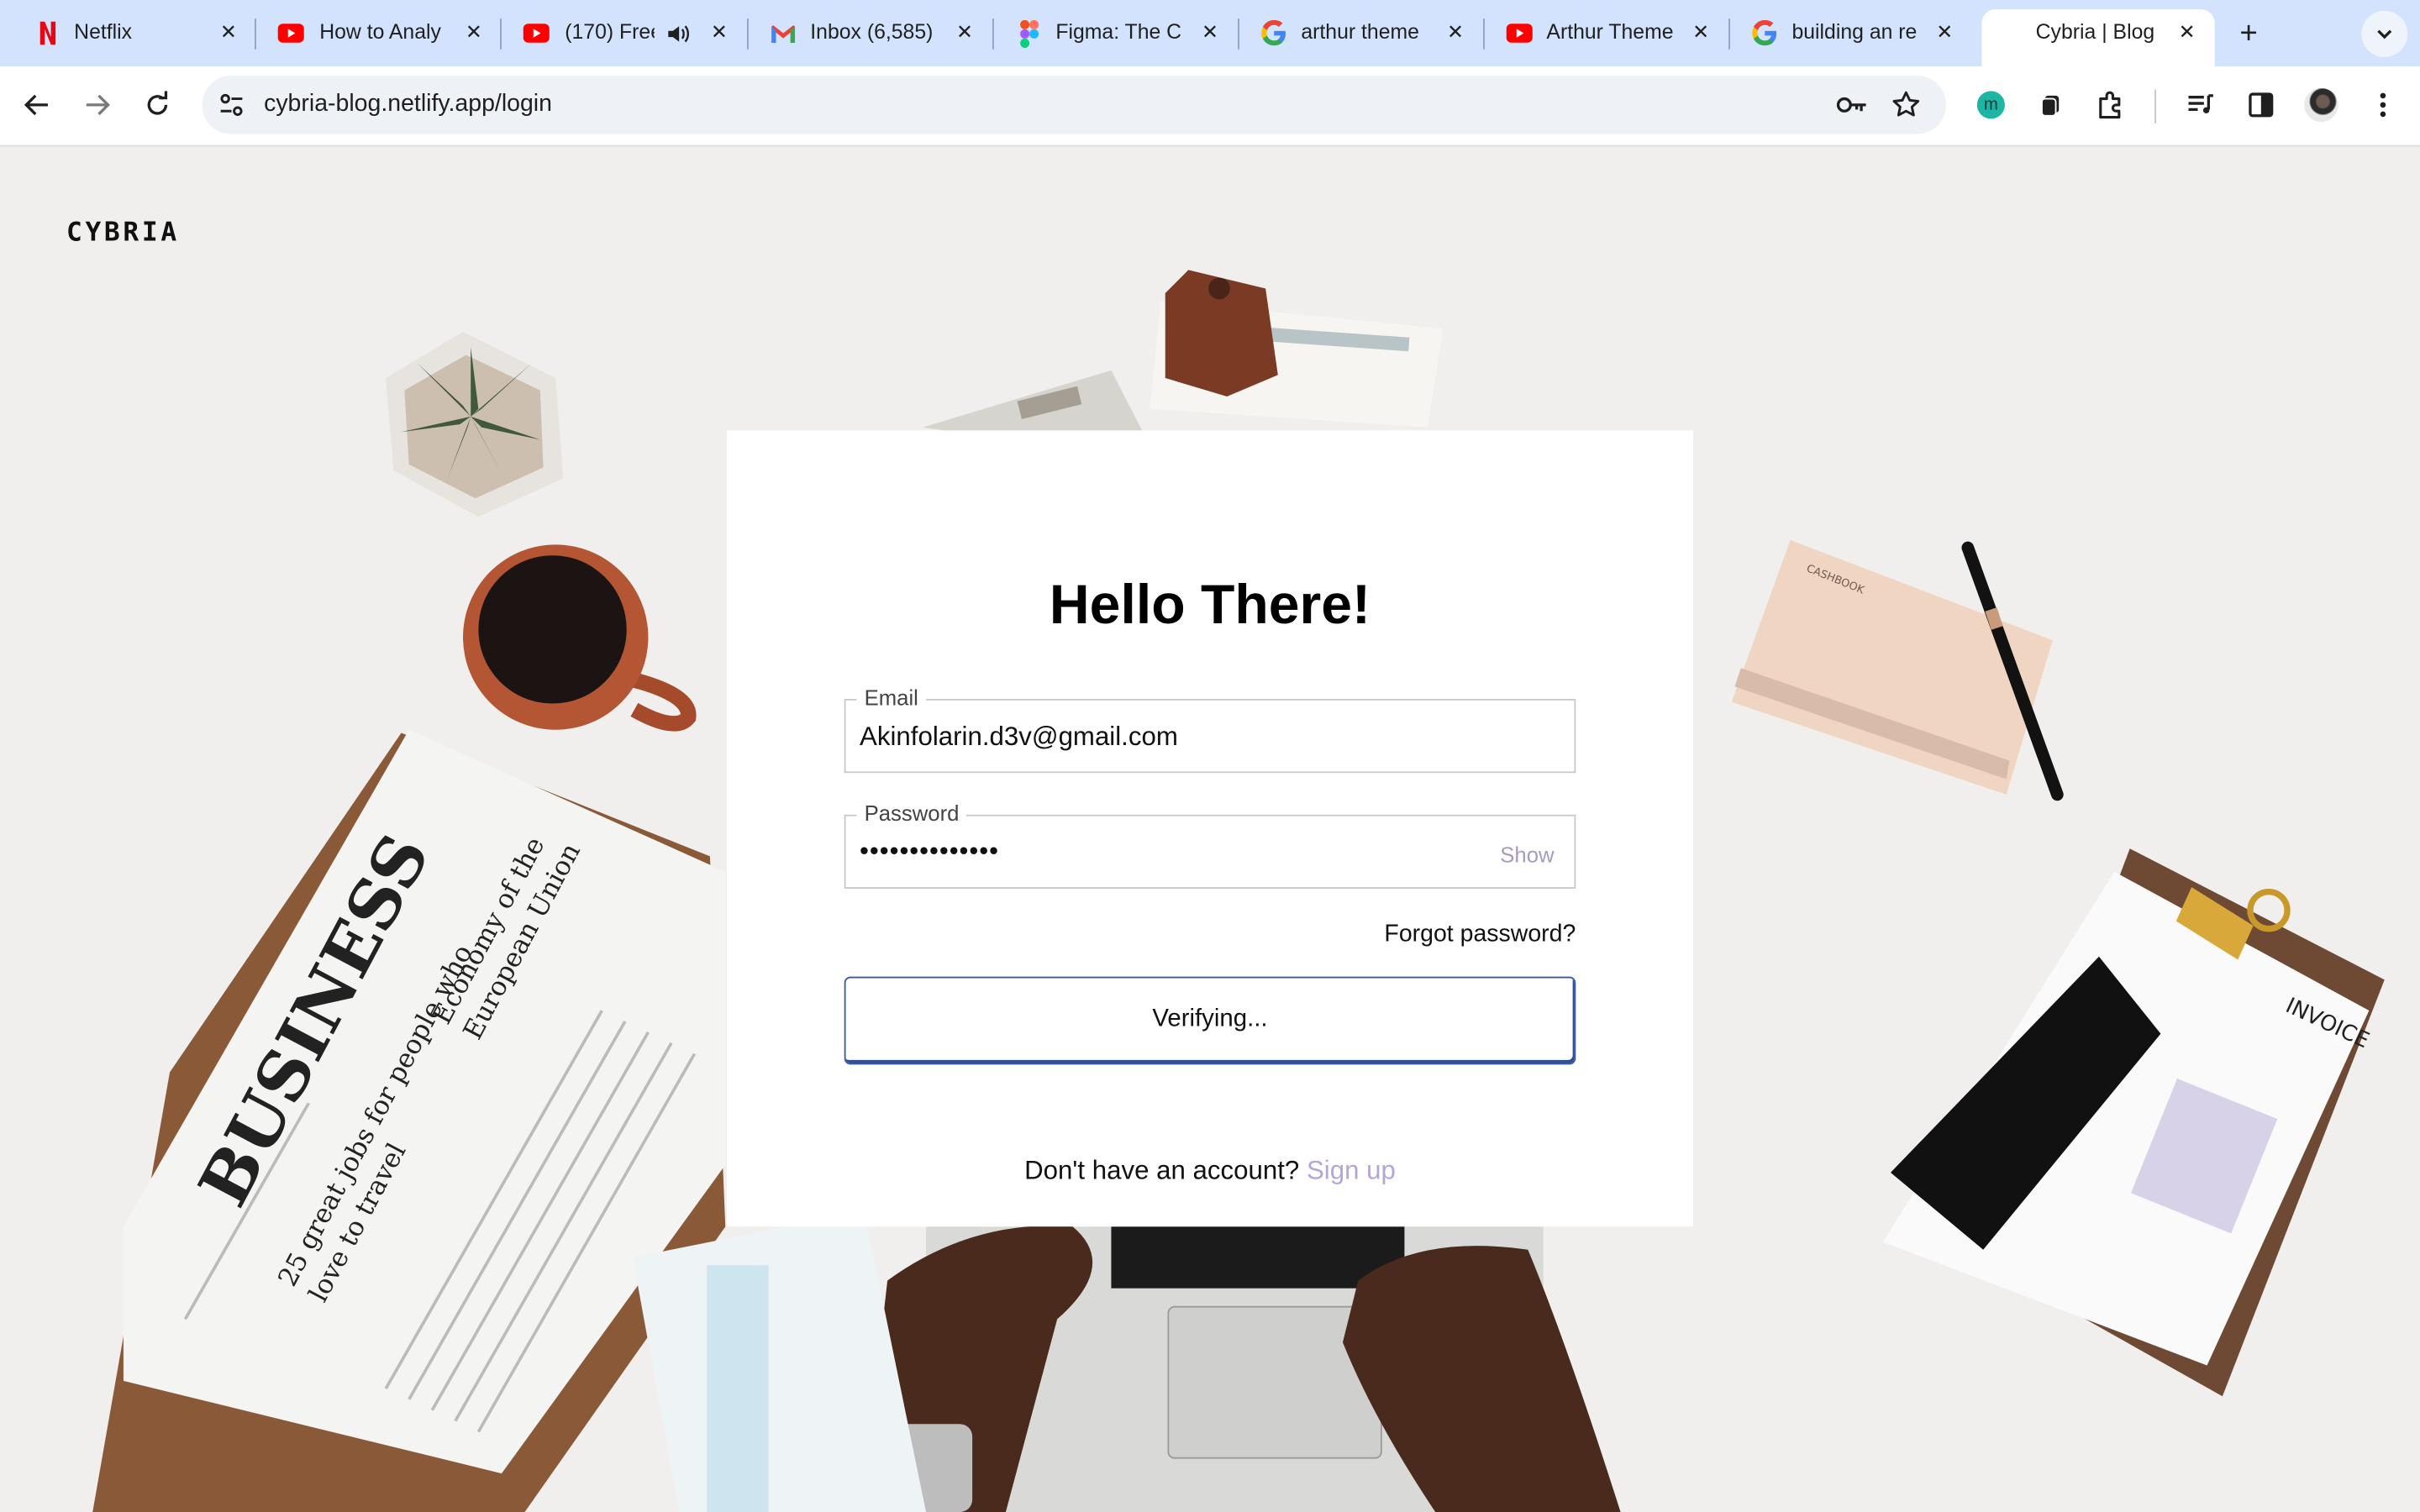  I want to click on profile-m-icon: m, so click(1990, 105).